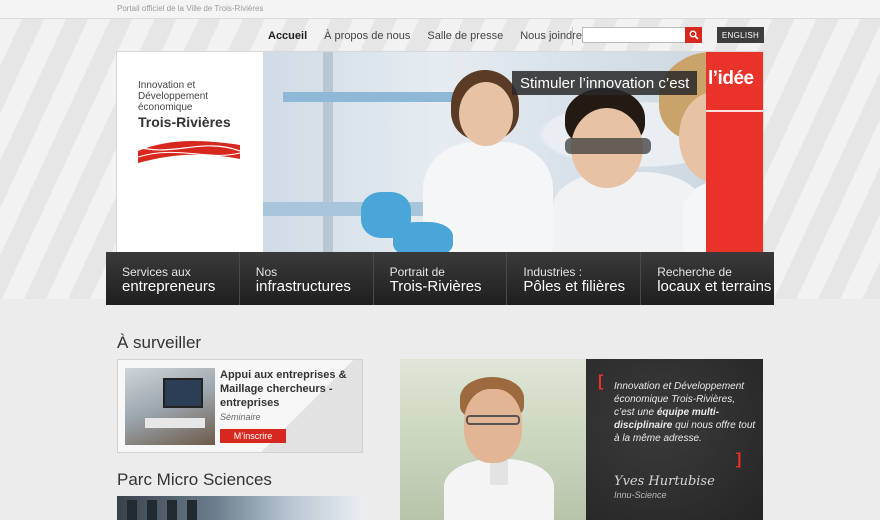 The width and height of the screenshot is (880, 520). Describe the element at coordinates (159, 342) in the screenshot. I see `section-heading-a-surveiller: À surveiller` at that location.